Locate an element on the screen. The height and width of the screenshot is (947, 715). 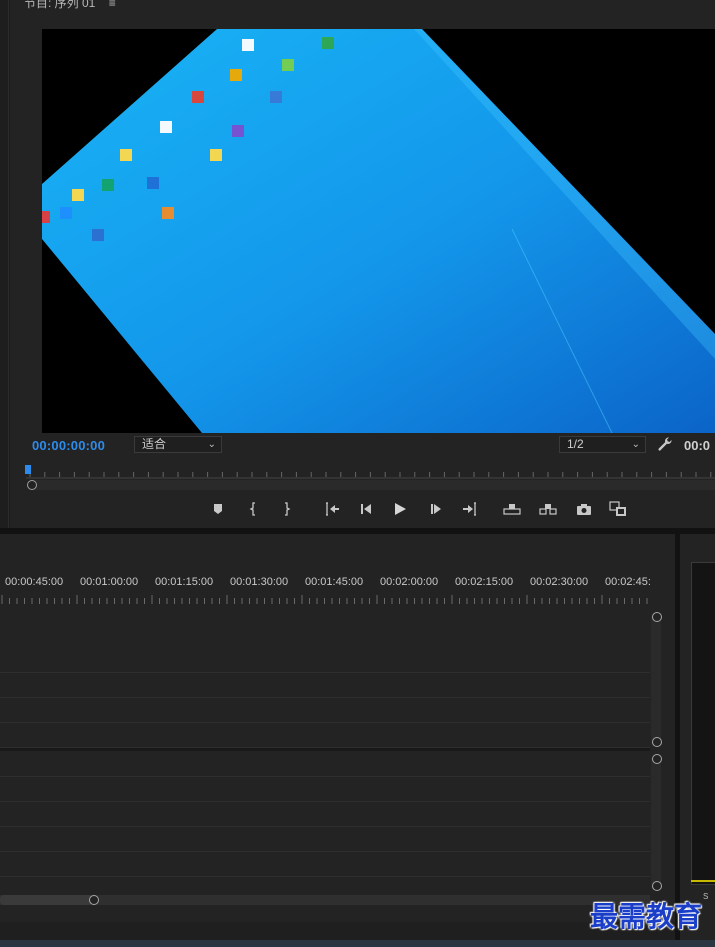
playhead-icon is located at coordinates (28, 469).